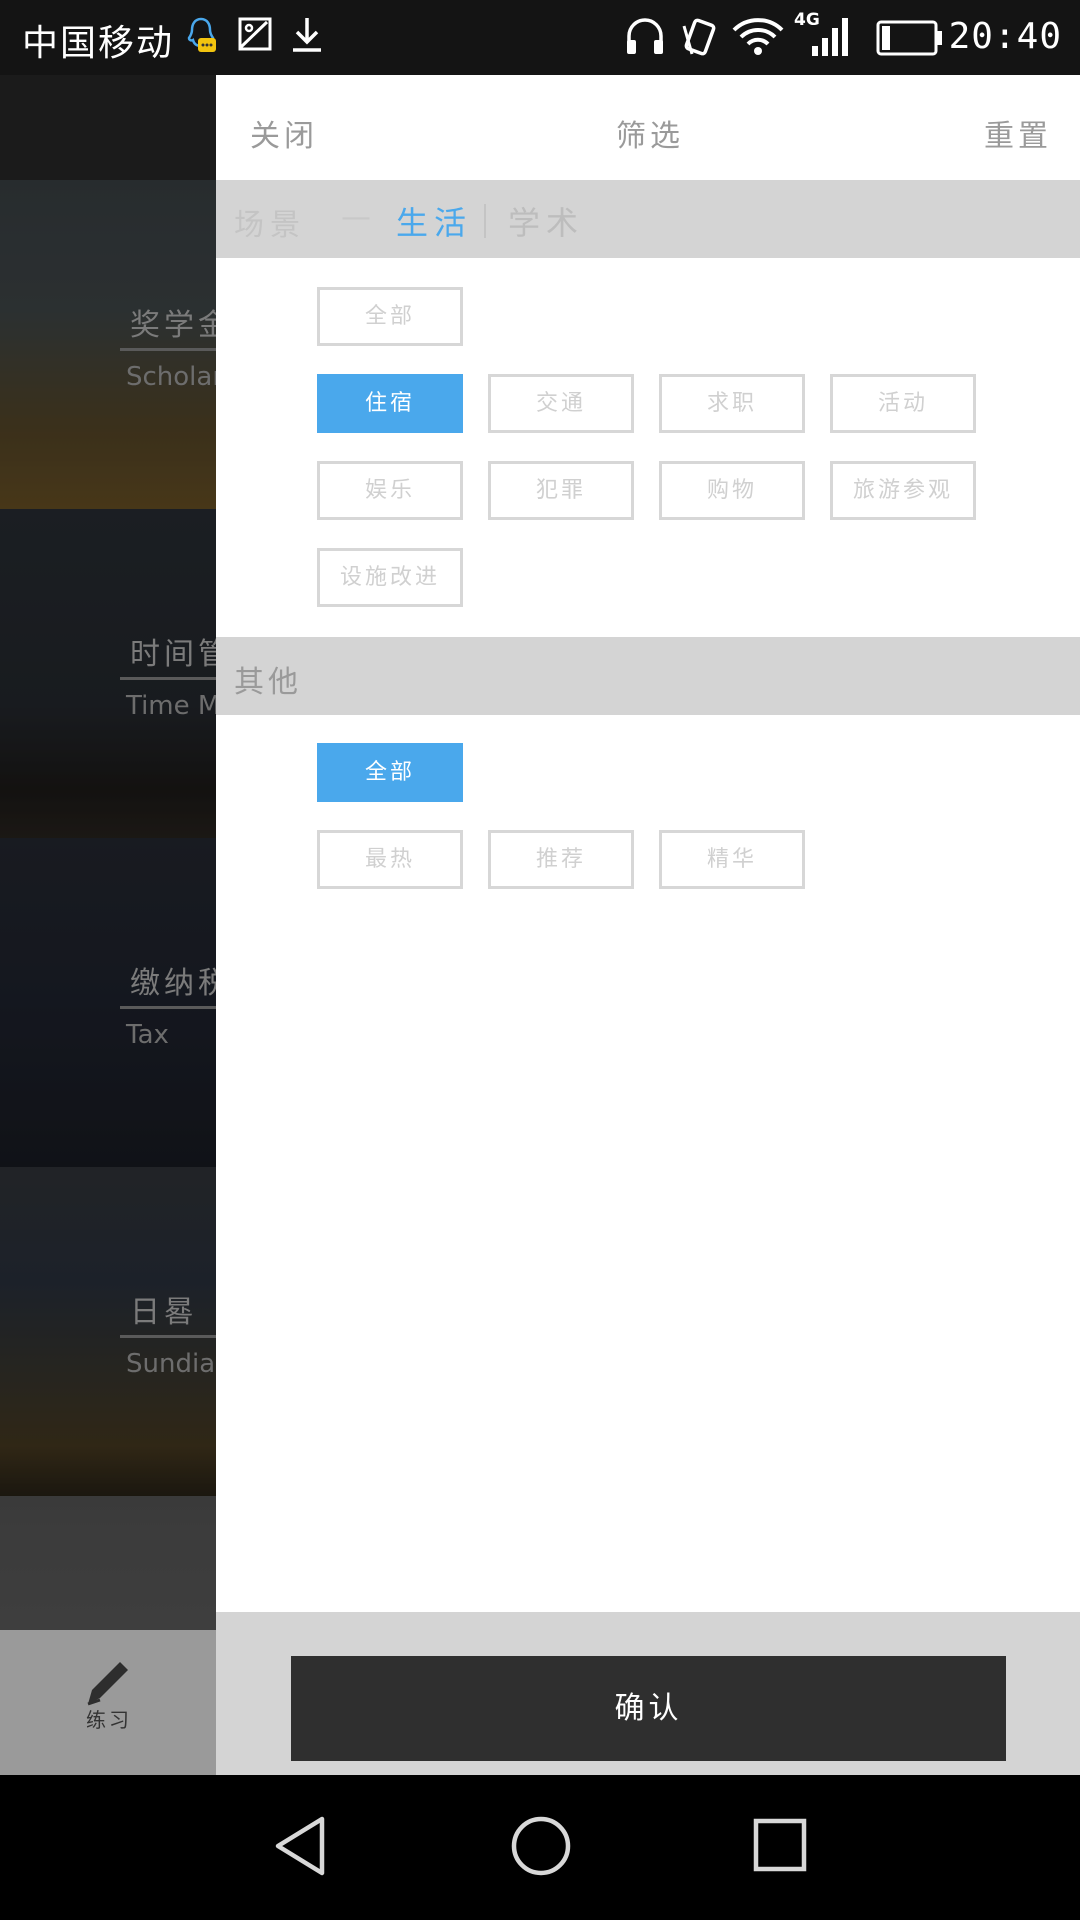 The height and width of the screenshot is (1920, 1080). Describe the element at coordinates (434, 221) in the screenshot. I see `segment-life: 生活` at that location.